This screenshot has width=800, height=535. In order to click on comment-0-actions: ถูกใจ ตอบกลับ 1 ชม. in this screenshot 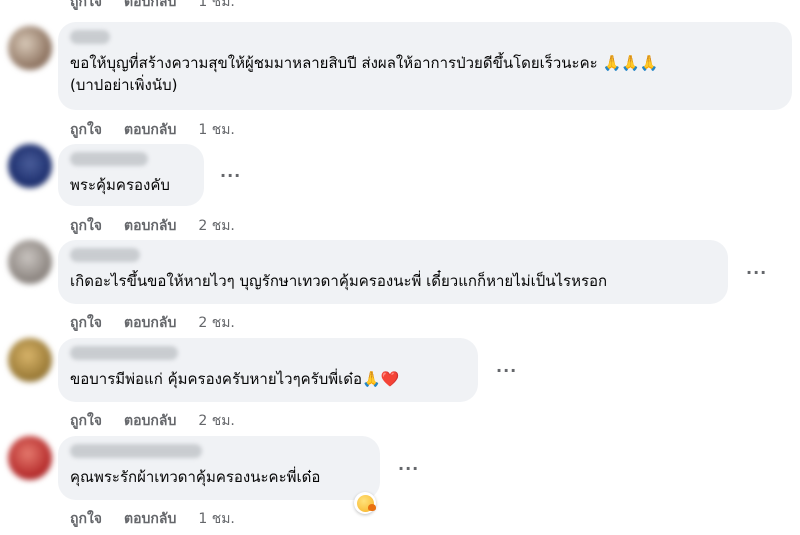, I will do `click(152, 6)`.